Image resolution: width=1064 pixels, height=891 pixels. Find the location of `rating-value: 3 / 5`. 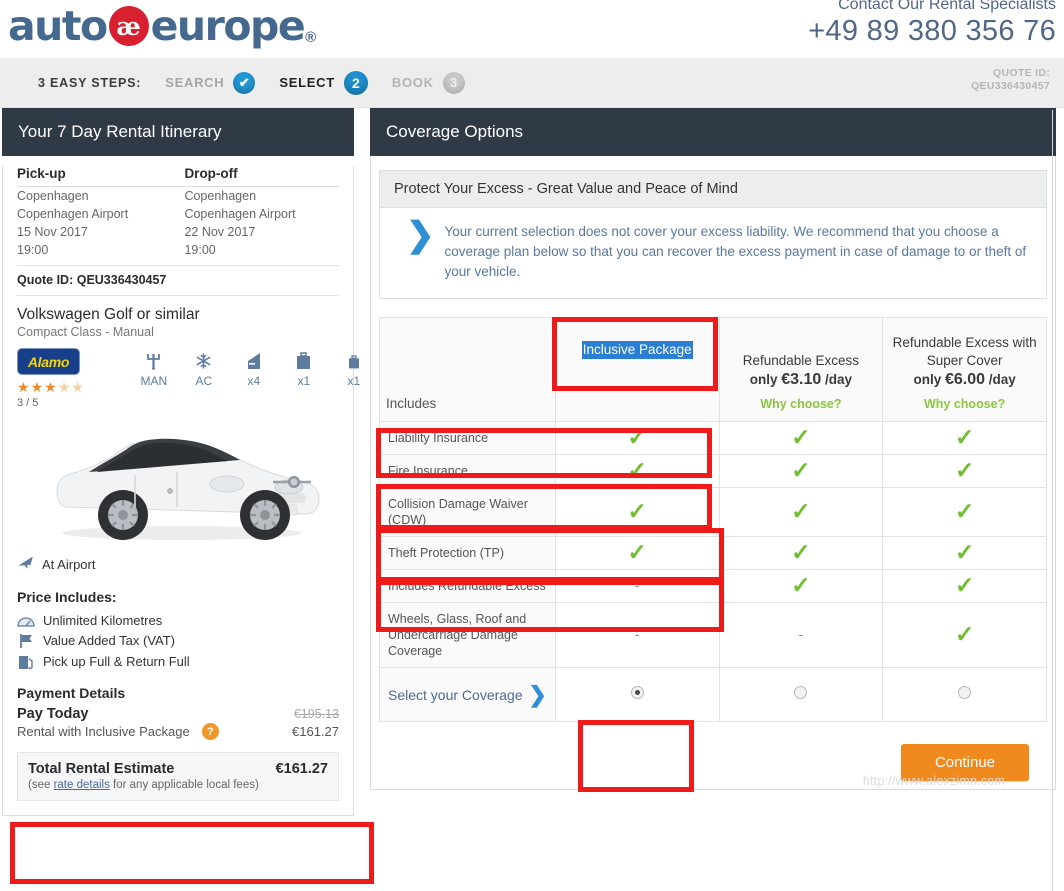

rating-value: 3 / 5 is located at coordinates (28, 403).